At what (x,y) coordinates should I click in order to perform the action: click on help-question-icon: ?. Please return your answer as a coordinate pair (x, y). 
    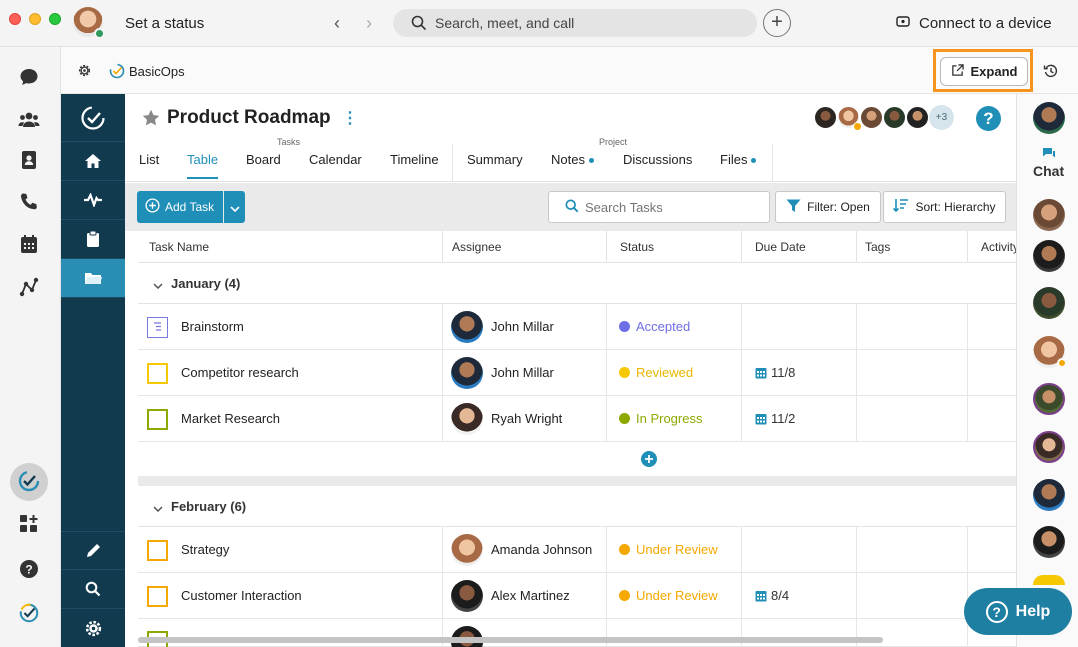
    Looking at the image, I should click on (988, 118).